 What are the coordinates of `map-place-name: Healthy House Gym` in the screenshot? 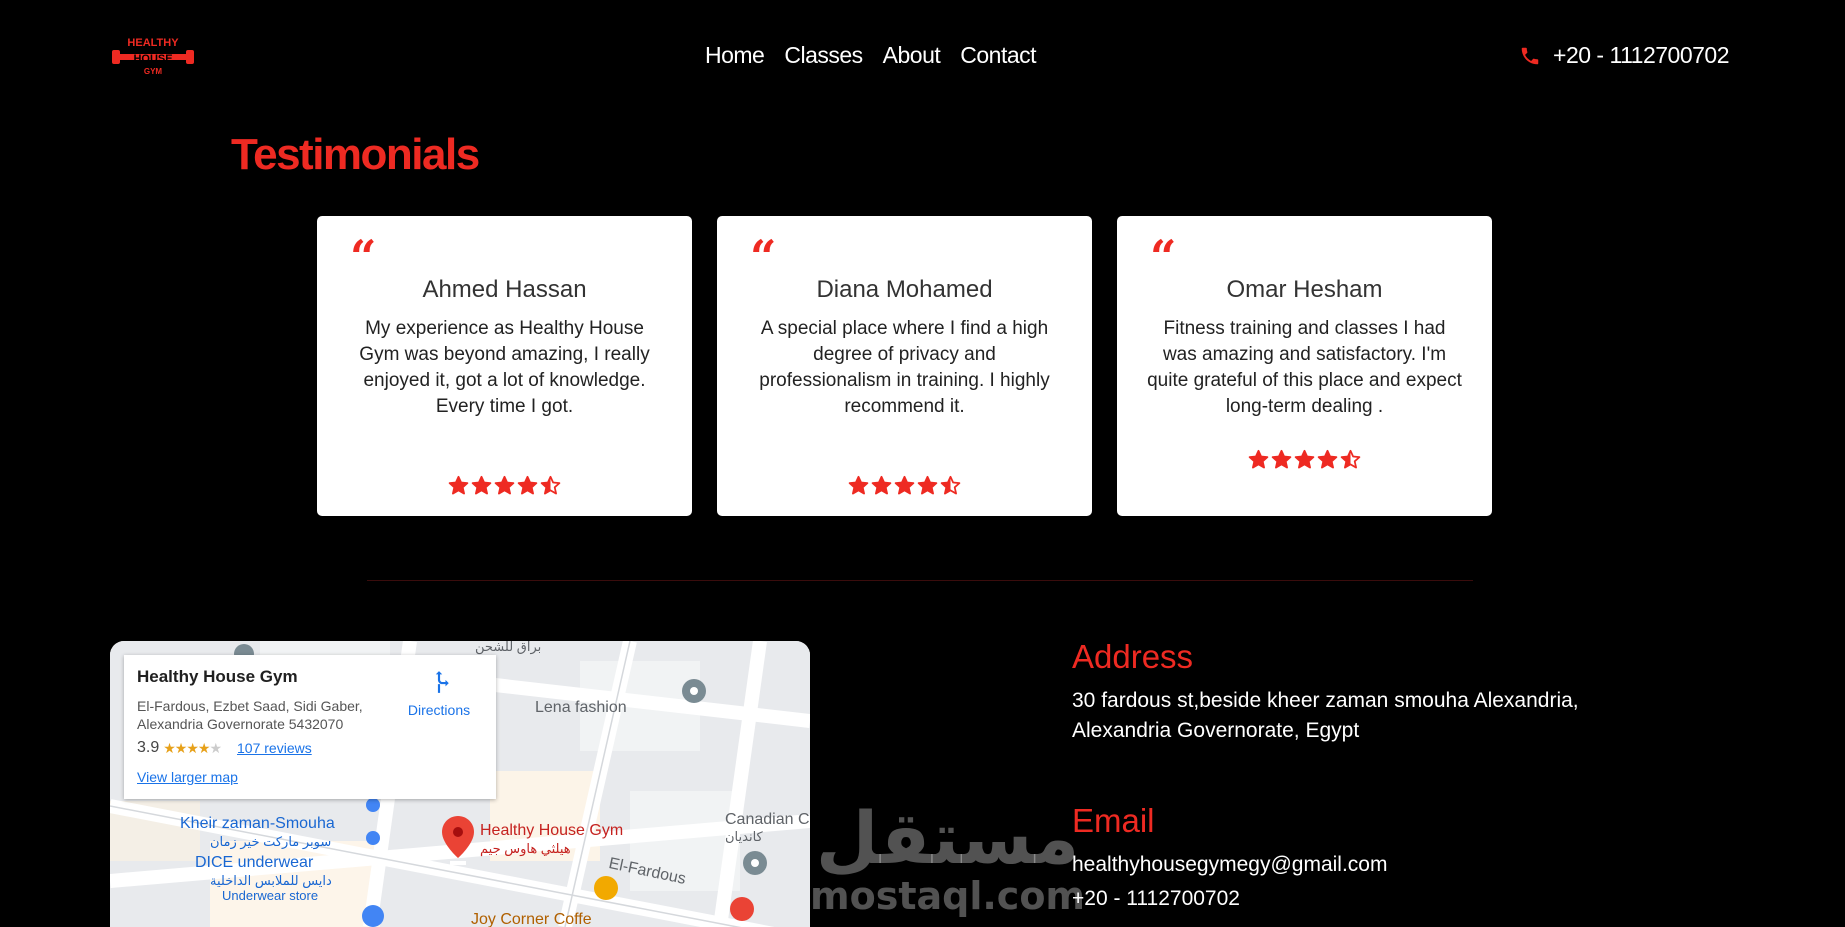 It's located at (217, 676).